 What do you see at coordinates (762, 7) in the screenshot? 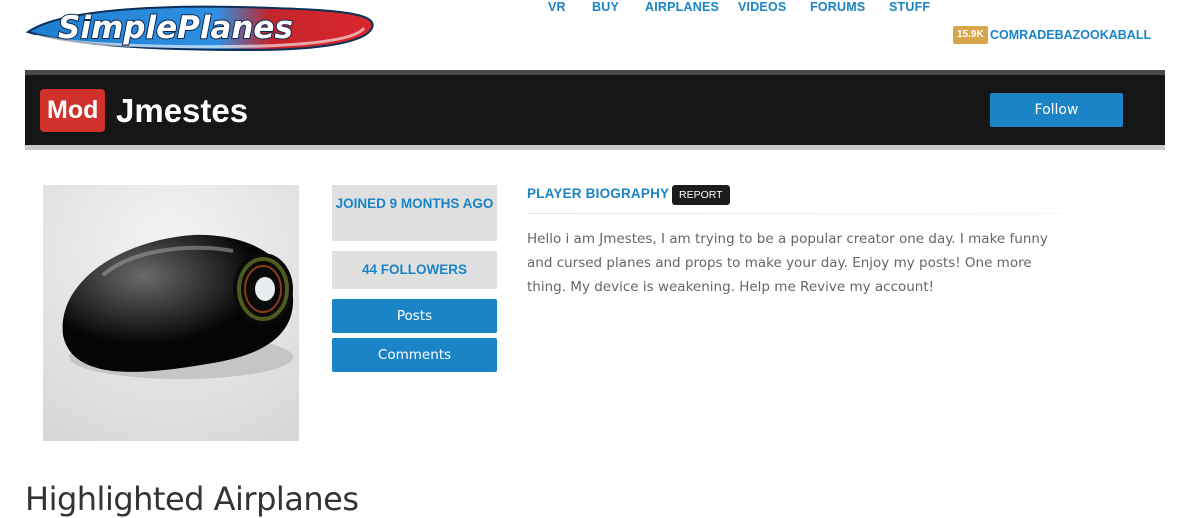
I see `nav-videos: VIDEOS` at bounding box center [762, 7].